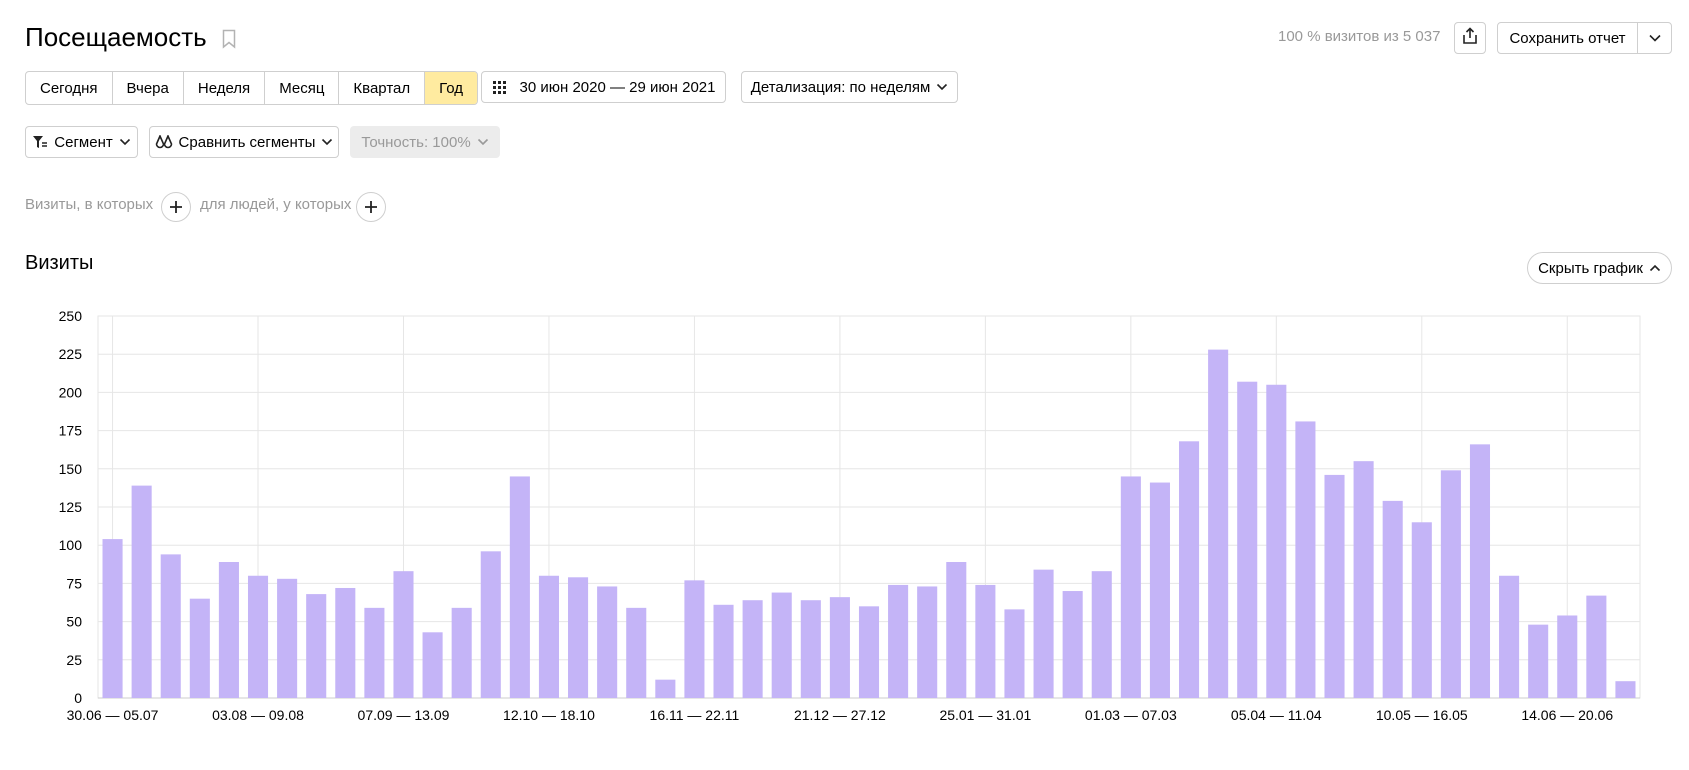 The image size is (1689, 770). I want to click on compare-icon, so click(164, 142).